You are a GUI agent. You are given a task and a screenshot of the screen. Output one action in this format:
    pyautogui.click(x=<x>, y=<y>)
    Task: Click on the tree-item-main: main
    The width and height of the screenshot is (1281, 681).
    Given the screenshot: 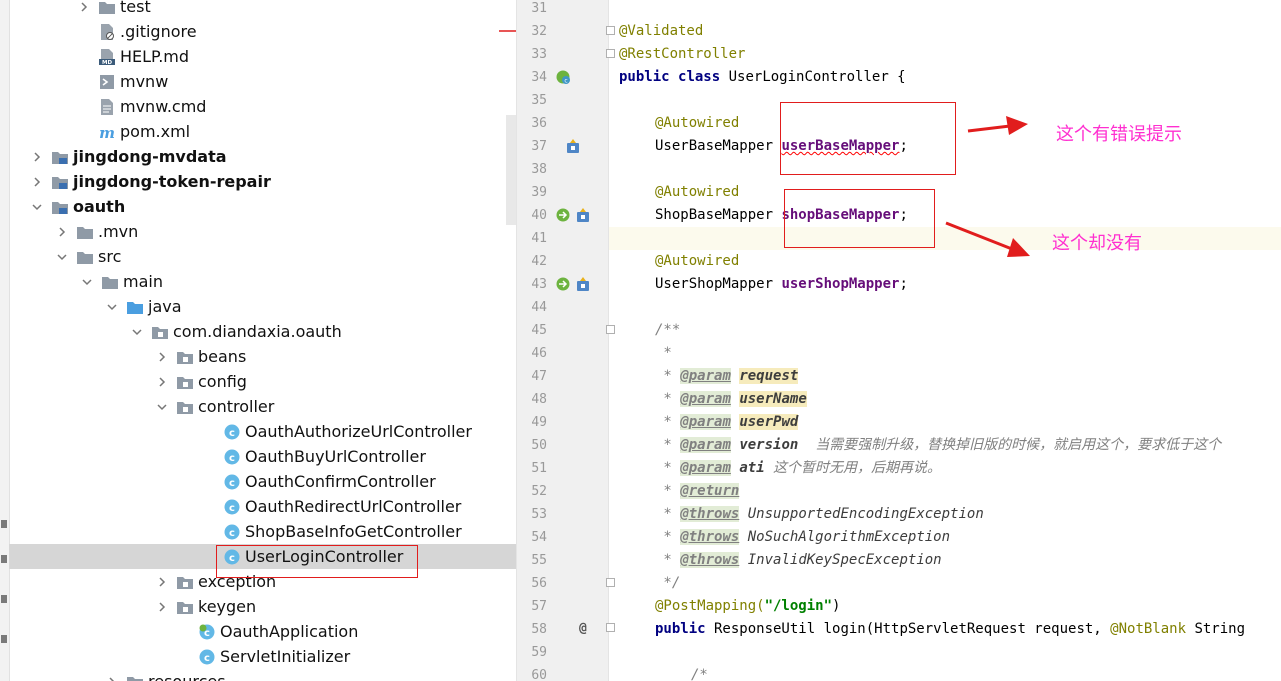 What is the action you would take?
    pyautogui.click(x=262, y=281)
    